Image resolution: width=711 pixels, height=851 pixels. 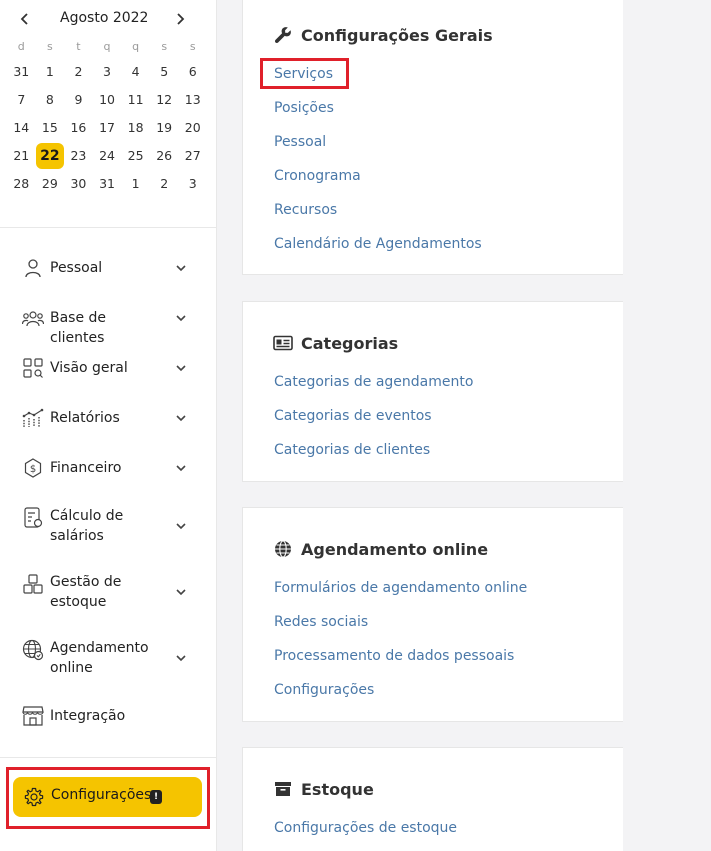 I want to click on chevron-left-icon, so click(x=25, y=19).